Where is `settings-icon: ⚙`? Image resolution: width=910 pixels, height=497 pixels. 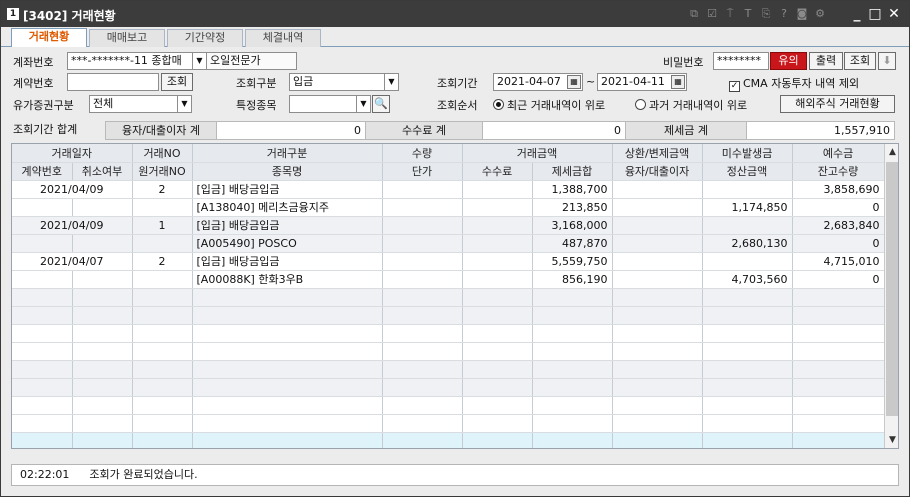
settings-icon: ⚙ is located at coordinates (820, 14).